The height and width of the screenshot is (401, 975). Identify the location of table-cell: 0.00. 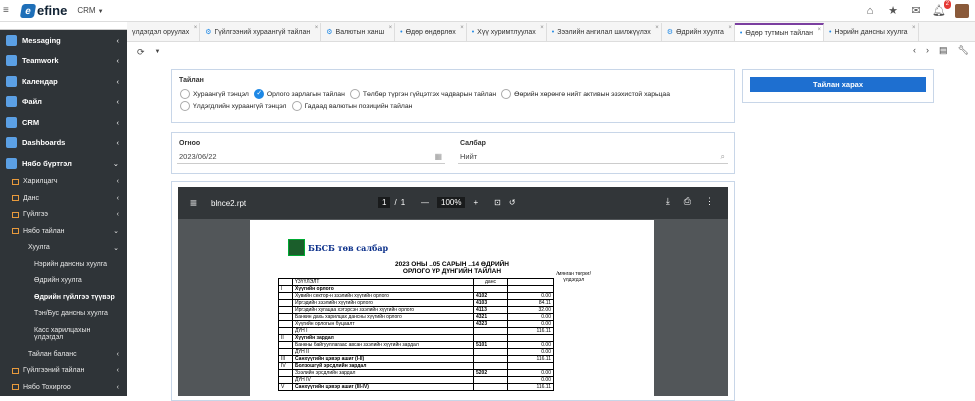
(530, 345).